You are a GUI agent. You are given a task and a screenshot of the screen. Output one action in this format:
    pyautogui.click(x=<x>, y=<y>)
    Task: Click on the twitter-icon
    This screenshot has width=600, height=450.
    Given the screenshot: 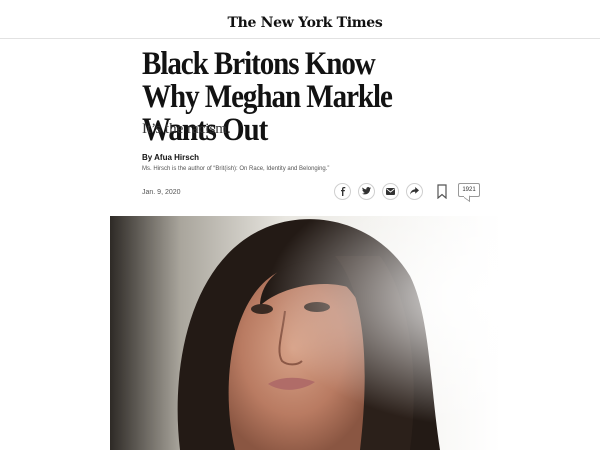 What is the action you would take?
    pyautogui.click(x=366, y=191)
    